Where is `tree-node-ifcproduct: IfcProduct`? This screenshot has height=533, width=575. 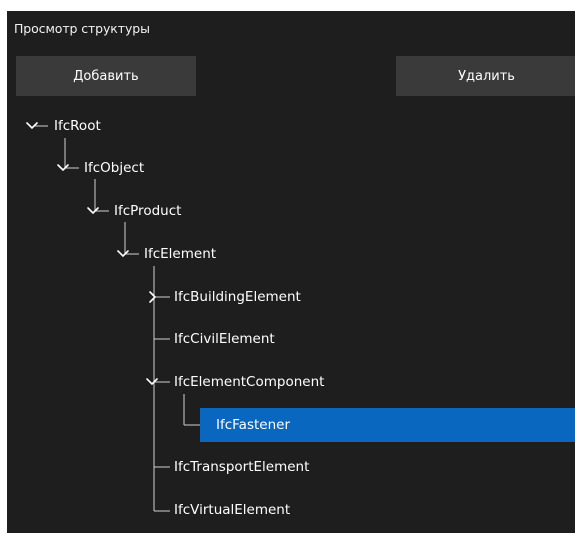
tree-node-ifcproduct: IfcProduct is located at coordinates (147, 211).